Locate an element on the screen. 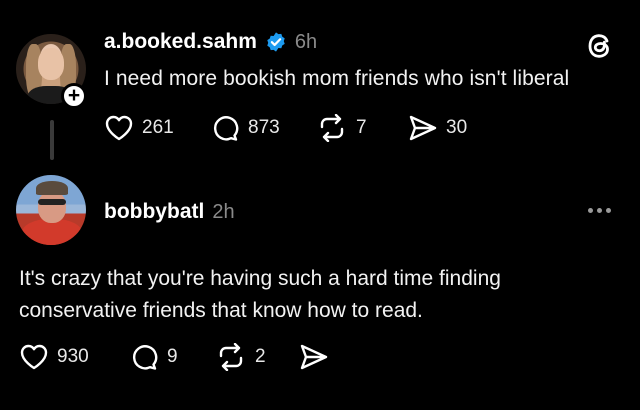 This screenshot has height=410, width=640. post-header: a.booked.sahm 6h is located at coordinates (210, 42).